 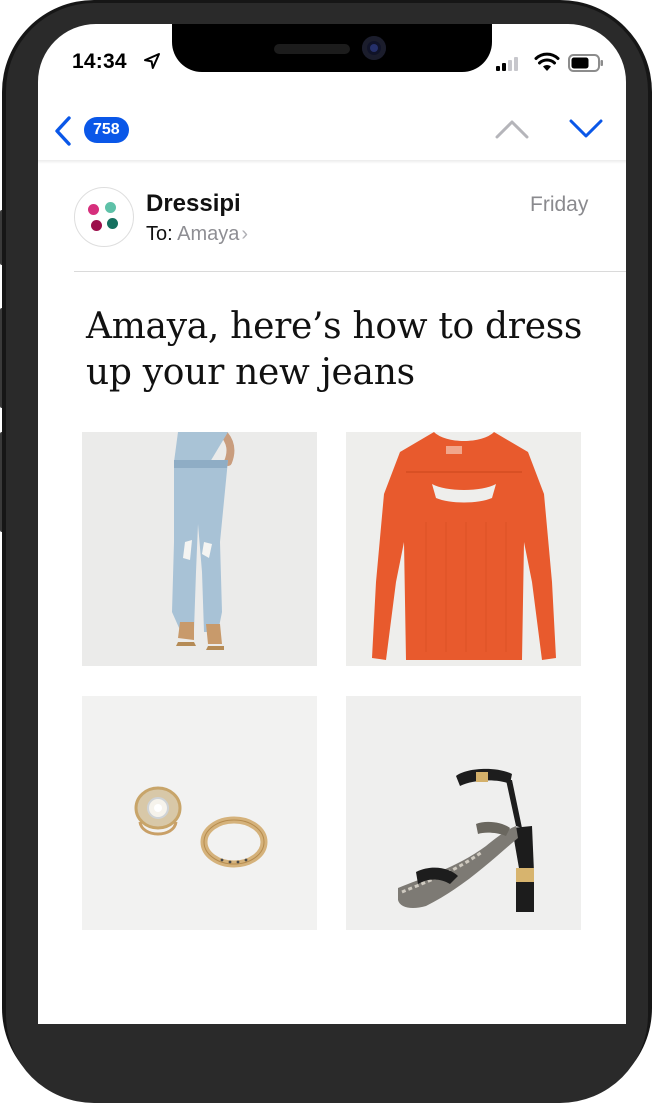 I want to click on rings-illustration, so click(x=199, y=813).